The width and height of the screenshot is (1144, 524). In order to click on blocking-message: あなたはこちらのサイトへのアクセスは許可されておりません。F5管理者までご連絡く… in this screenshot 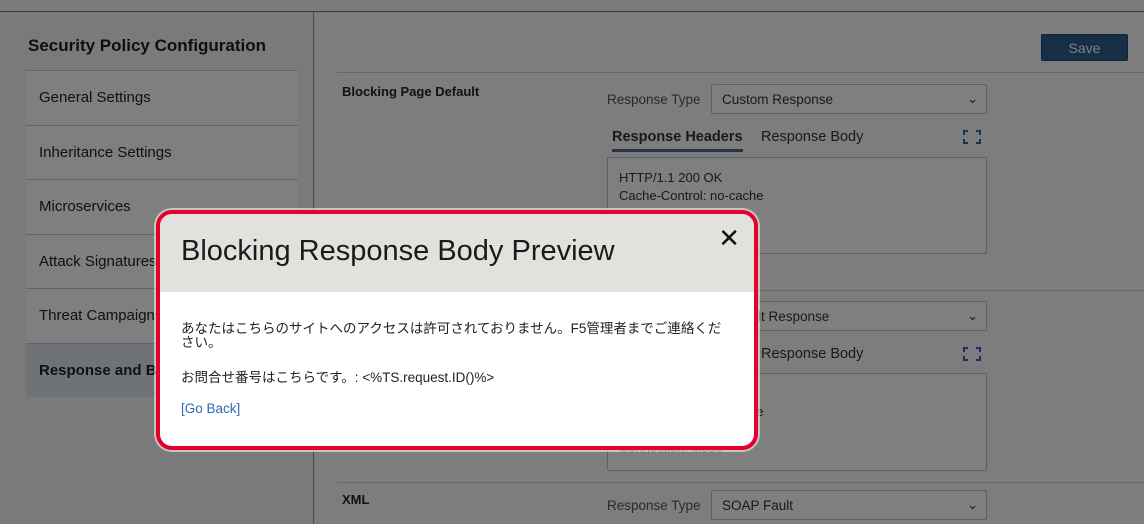, I will do `click(451, 335)`.